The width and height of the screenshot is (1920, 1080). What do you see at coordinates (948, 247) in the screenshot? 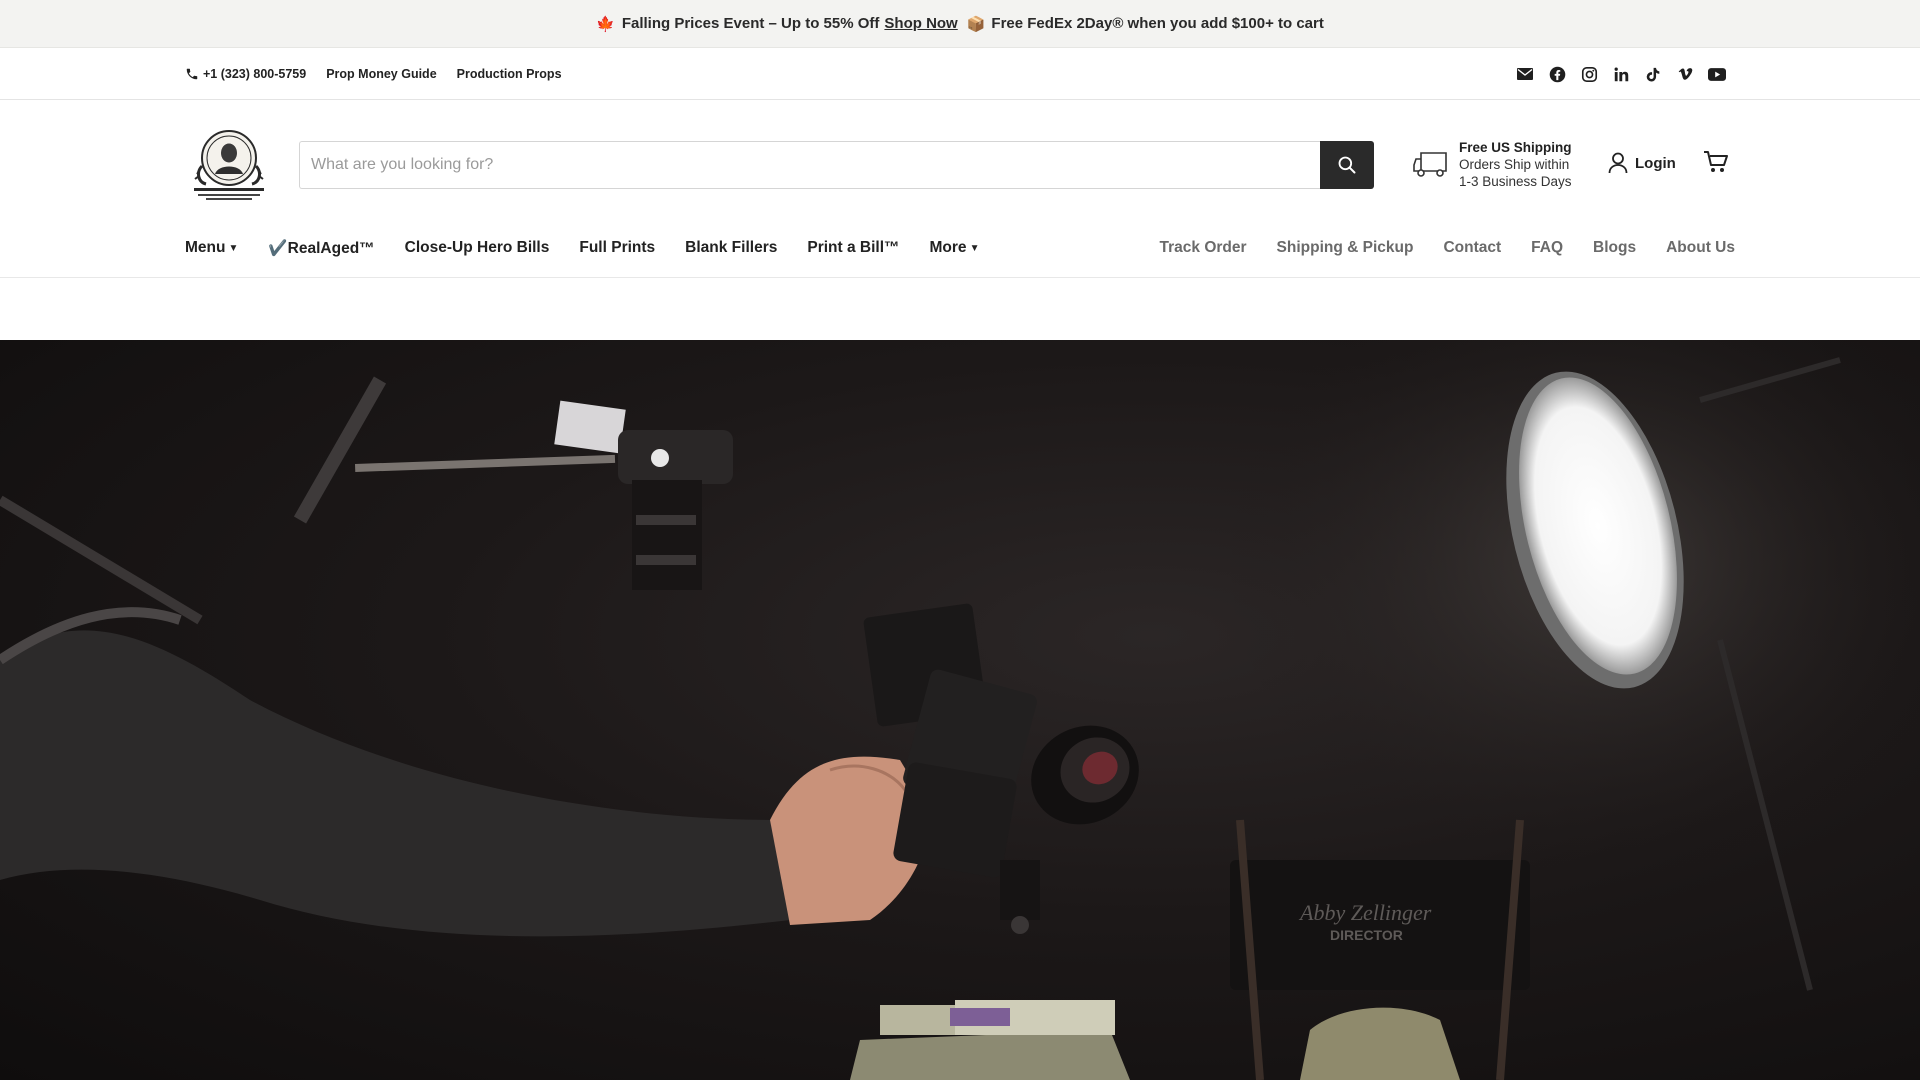
I see `nav-label: More` at bounding box center [948, 247].